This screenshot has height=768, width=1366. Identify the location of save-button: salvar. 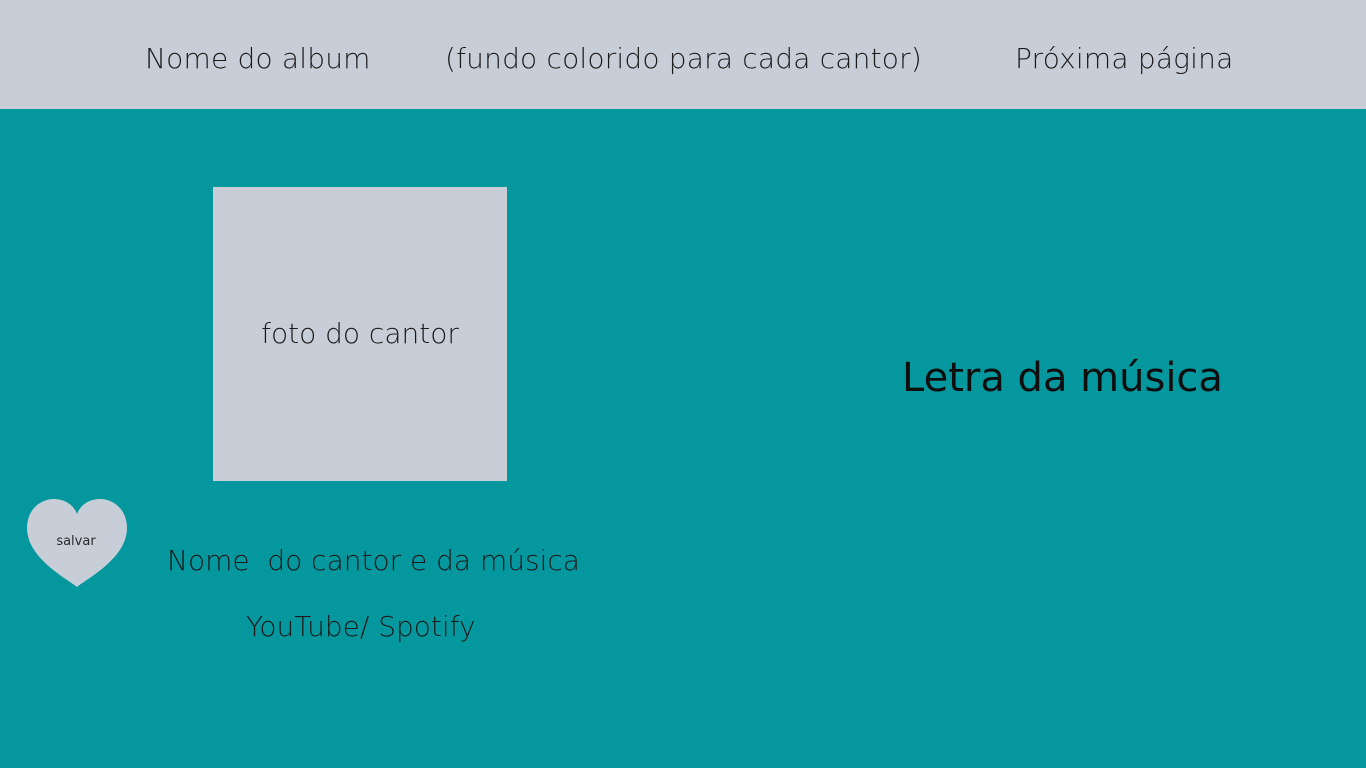
(77, 543).